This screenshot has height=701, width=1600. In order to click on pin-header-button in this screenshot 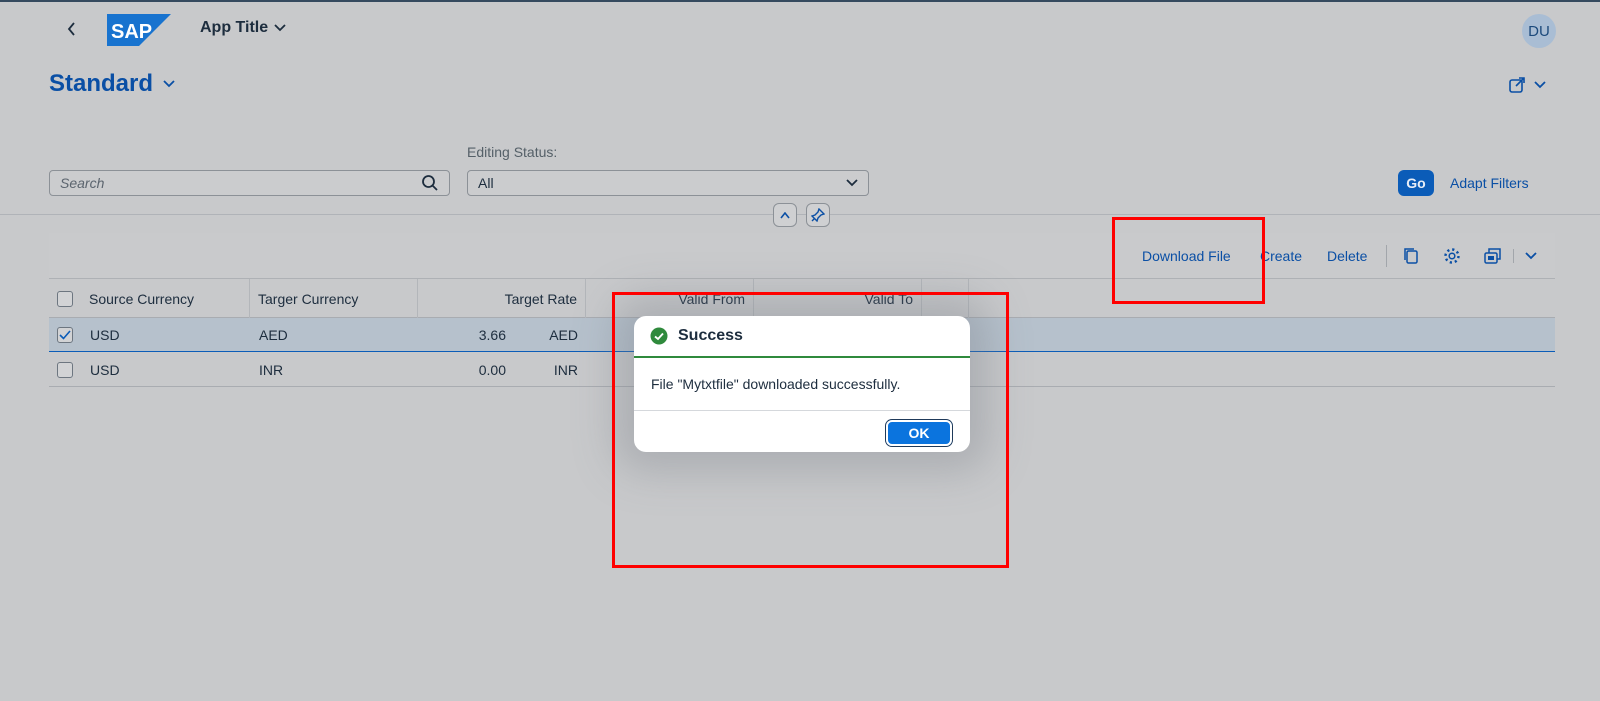, I will do `click(818, 215)`.